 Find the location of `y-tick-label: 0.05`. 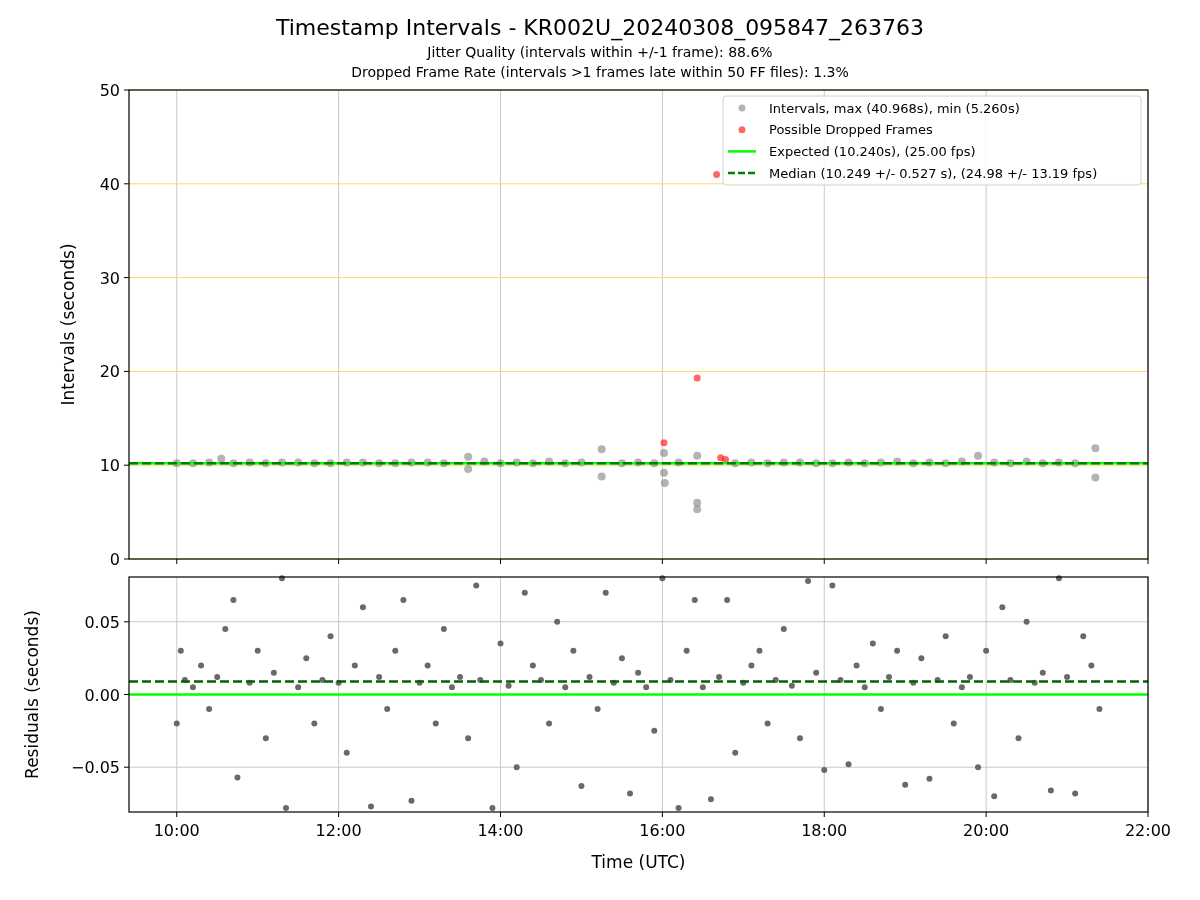

y-tick-label: 0.05 is located at coordinates (102, 622).